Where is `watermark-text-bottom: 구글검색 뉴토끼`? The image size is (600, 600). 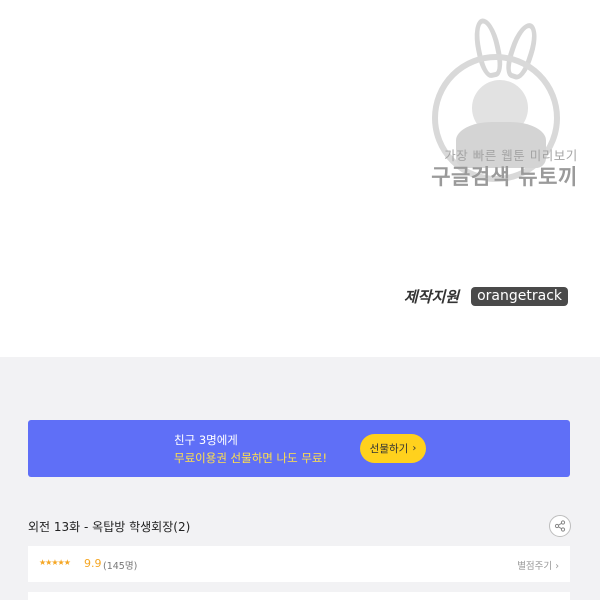
watermark-text-bottom: 구글검색 뉴토끼 is located at coordinates (504, 177).